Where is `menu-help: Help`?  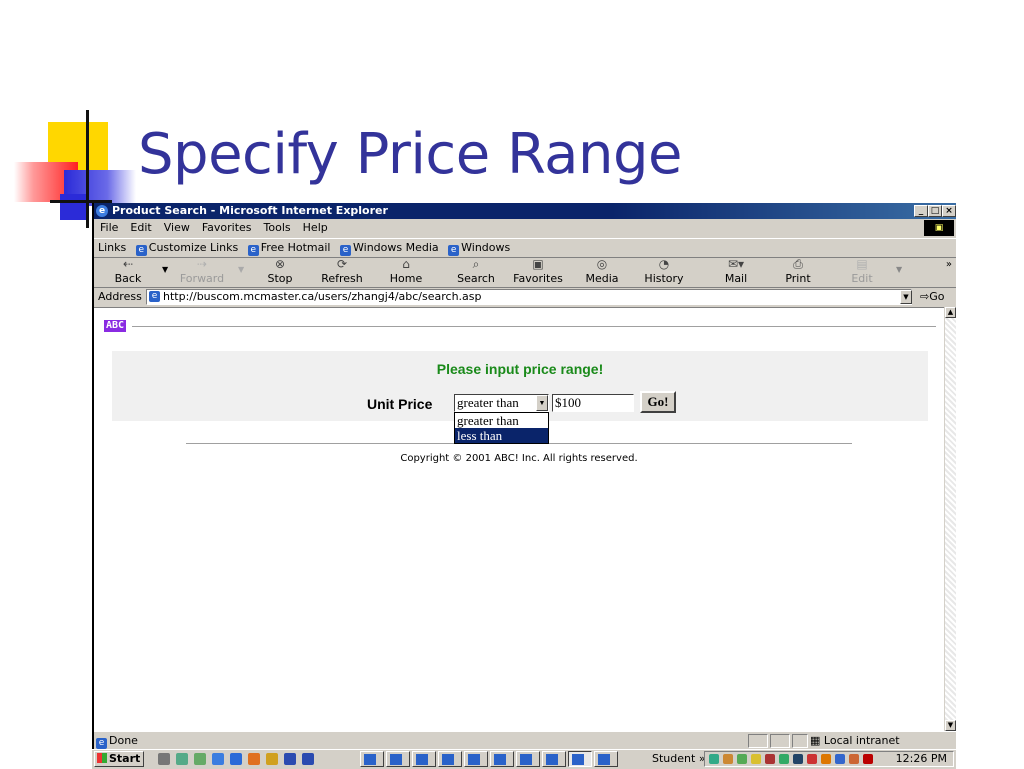 menu-help: Help is located at coordinates (315, 227).